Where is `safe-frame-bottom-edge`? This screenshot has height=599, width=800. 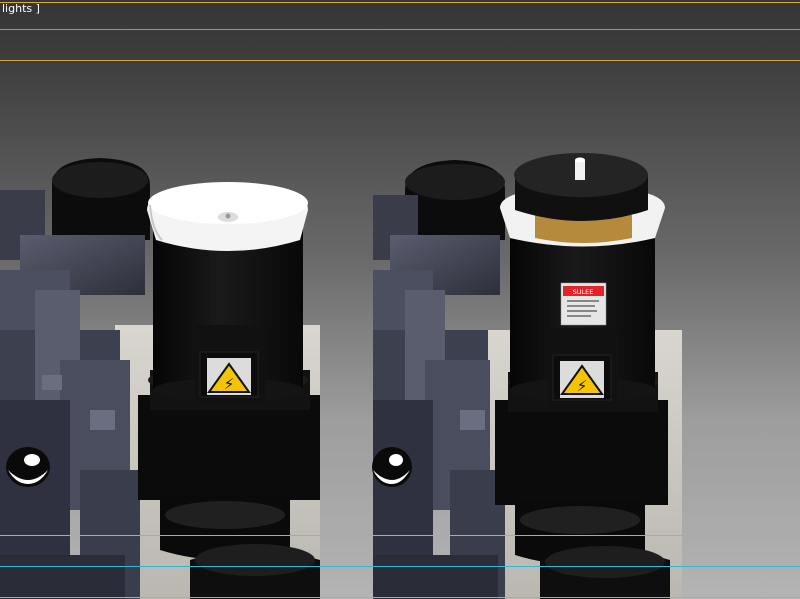
safe-frame-bottom-edge is located at coordinates (400, 597).